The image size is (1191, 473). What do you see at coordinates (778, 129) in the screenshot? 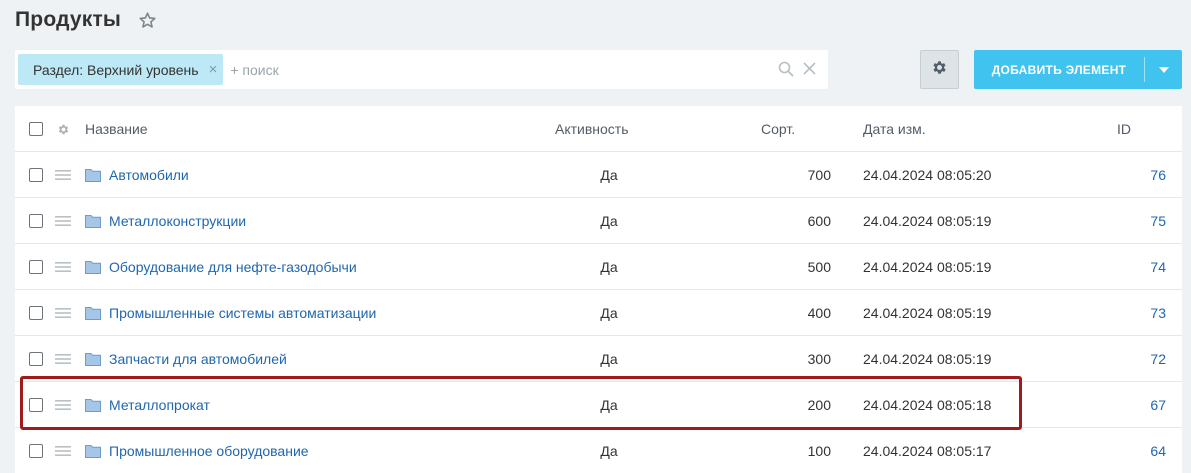
I see `column-header-sort: Сорт.` at bounding box center [778, 129].